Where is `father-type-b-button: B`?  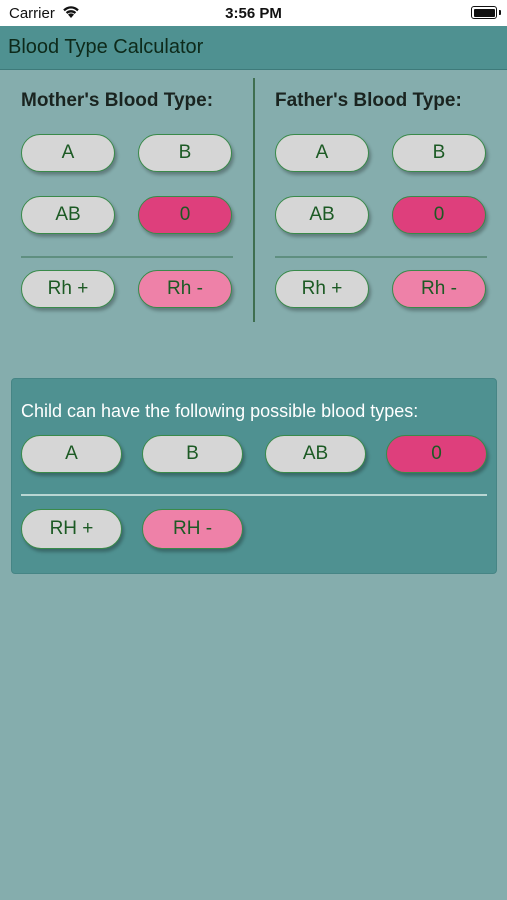 father-type-b-button: B is located at coordinates (439, 153).